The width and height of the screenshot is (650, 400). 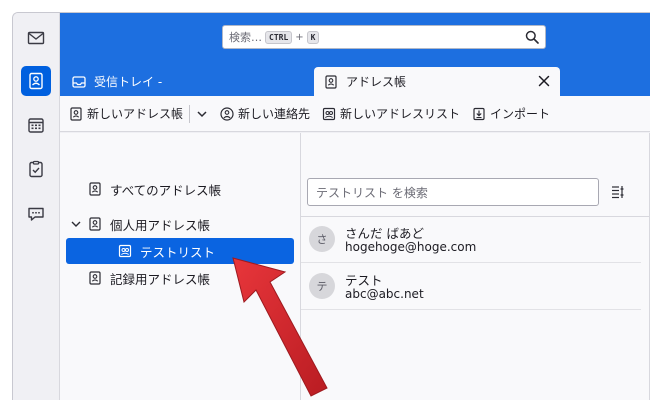 I want to click on title-bar: 検索… CTRL + K, so click(x=355, y=37).